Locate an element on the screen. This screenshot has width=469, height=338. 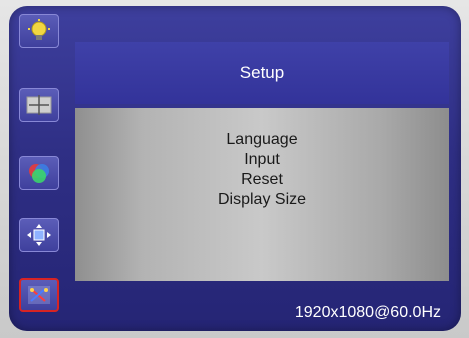
image-position-icon is located at coordinates (39, 105).